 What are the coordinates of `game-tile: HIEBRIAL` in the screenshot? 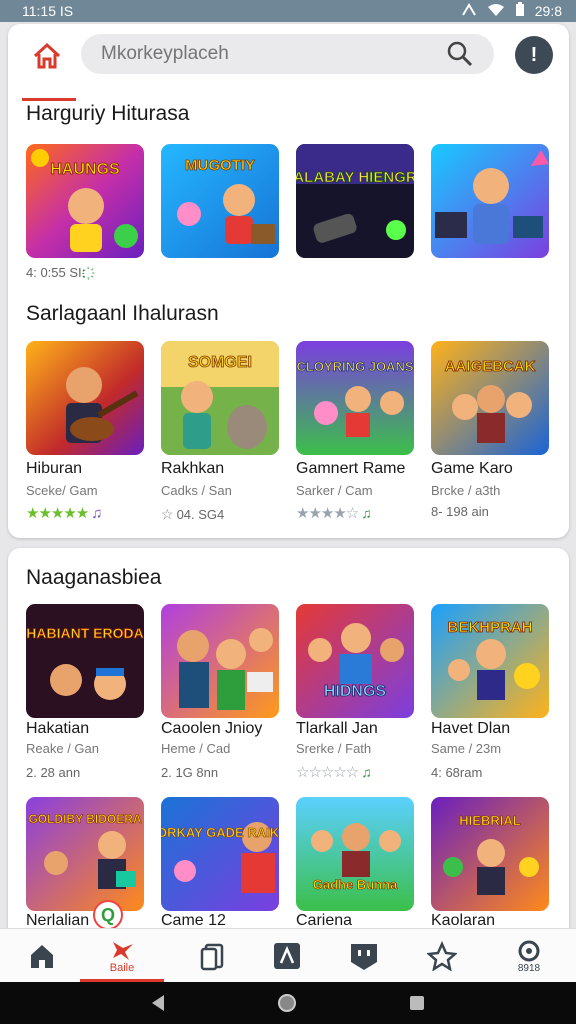 It's located at (490, 854).